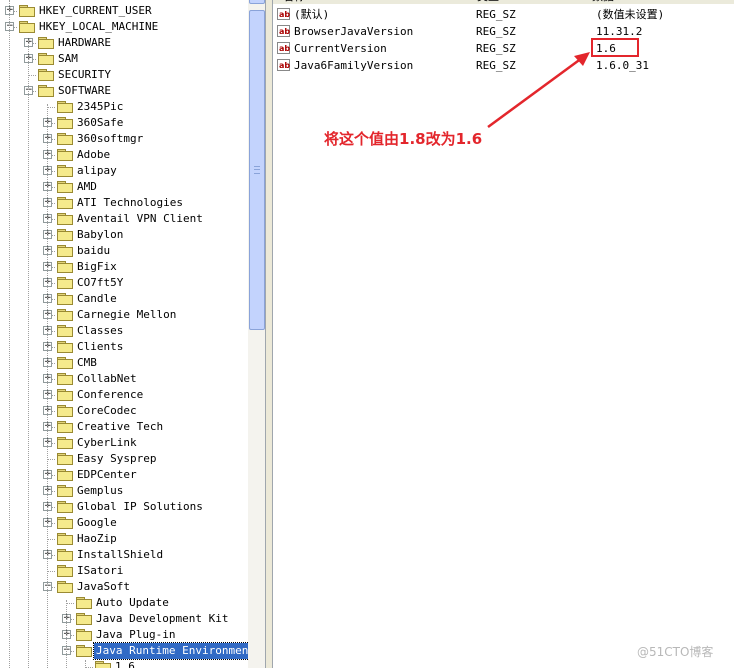 This screenshot has width=734, height=668. What do you see at coordinates (535, 92) in the screenshot?
I see `arrow-shaft` at bounding box center [535, 92].